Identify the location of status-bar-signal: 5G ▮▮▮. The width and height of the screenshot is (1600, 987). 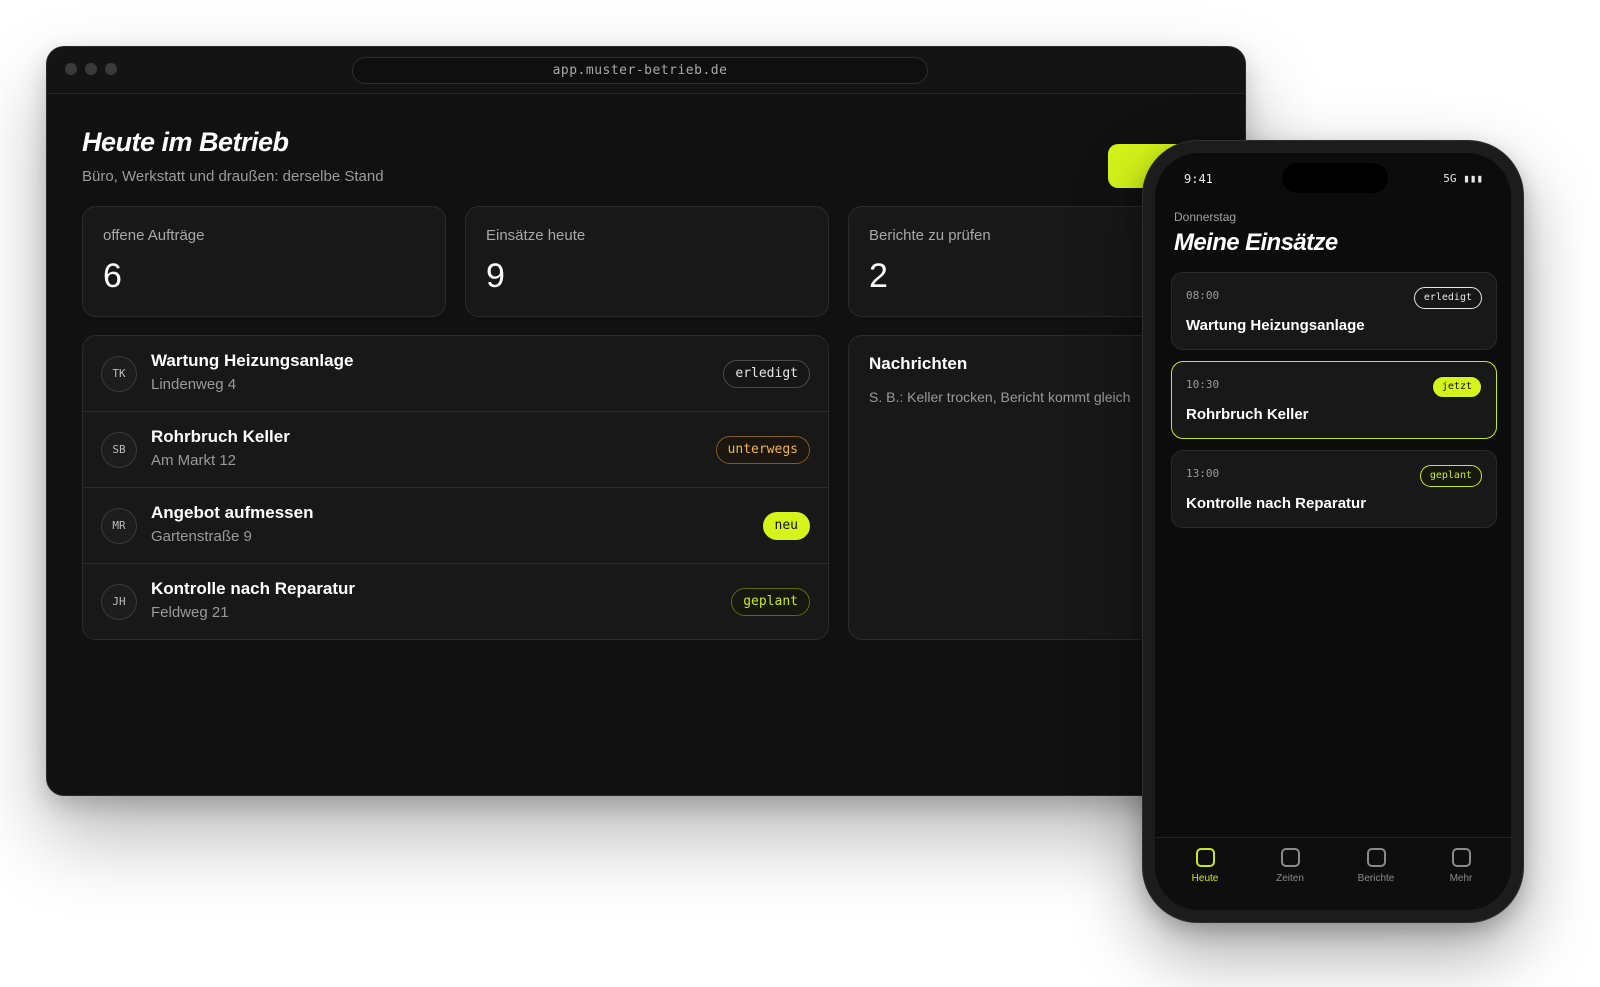
(1463, 178).